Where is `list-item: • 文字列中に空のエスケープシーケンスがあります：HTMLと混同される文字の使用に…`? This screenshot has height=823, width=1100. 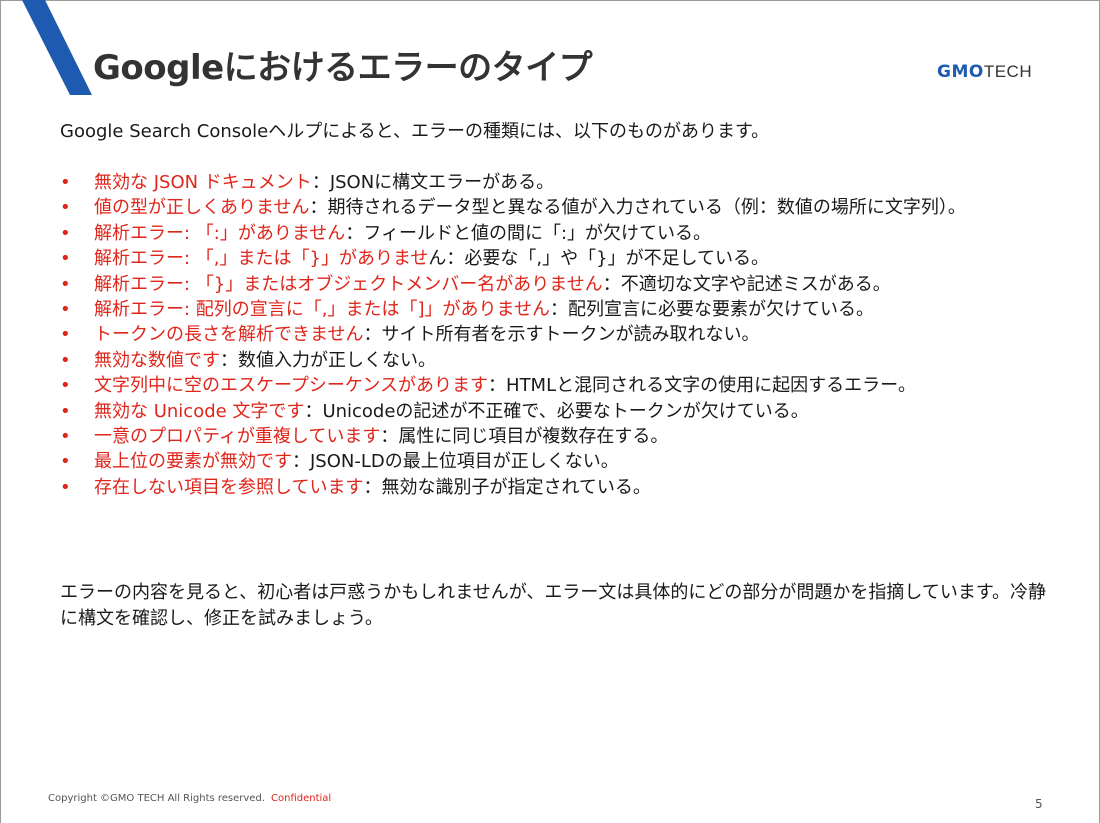
list-item: • 文字列中に空のエスケープシーケンスがあります：HTMLと混同される文字の使用に… is located at coordinates (555, 385).